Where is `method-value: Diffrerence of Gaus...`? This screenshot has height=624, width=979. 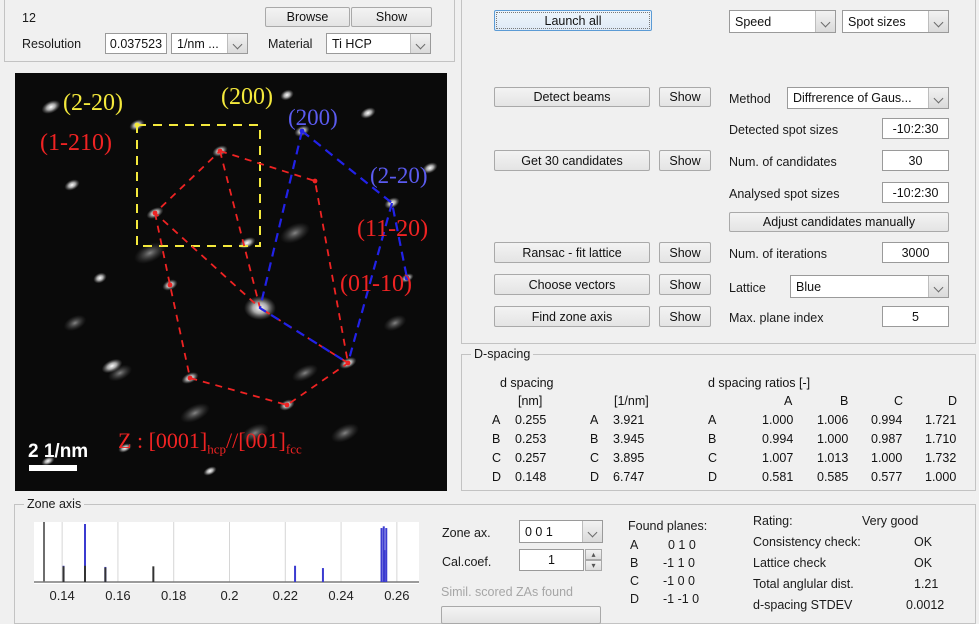 method-value: Diffrerence of Gaus... is located at coordinates (852, 98).